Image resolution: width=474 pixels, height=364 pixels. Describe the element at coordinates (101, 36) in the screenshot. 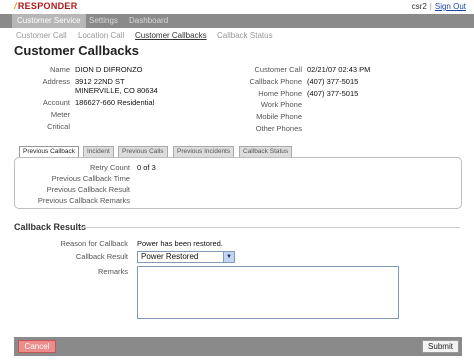

I see `subnav-location-call: Location Call` at that location.